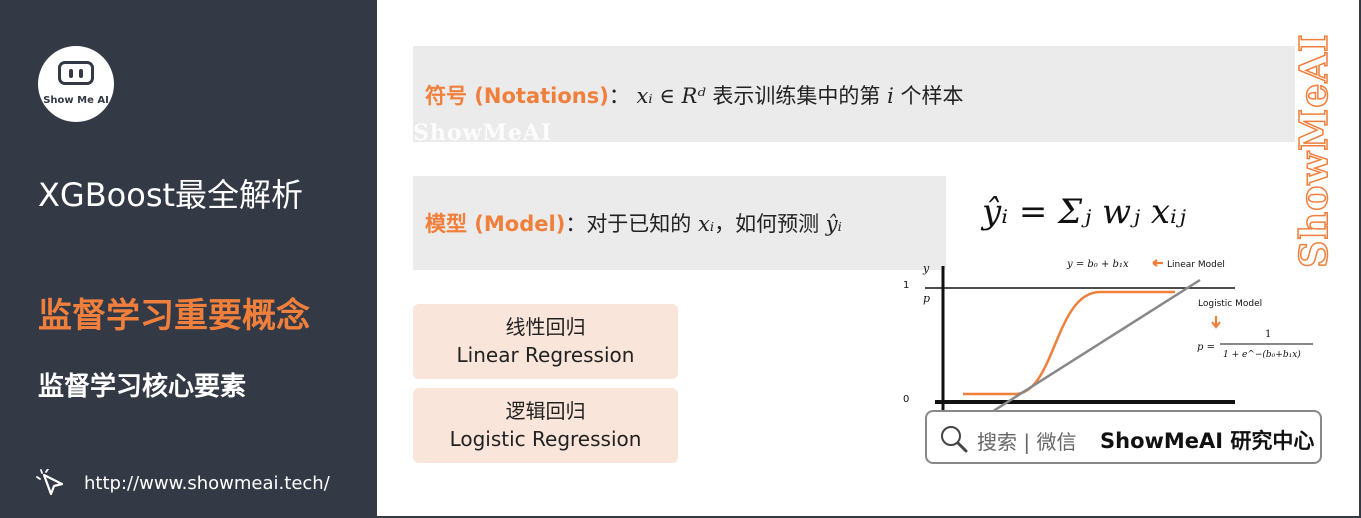 This screenshot has height=518, width=1361. I want to click on logistic-eq-denominator: 1 + e^−(b₀+b₁x), so click(1262, 354).